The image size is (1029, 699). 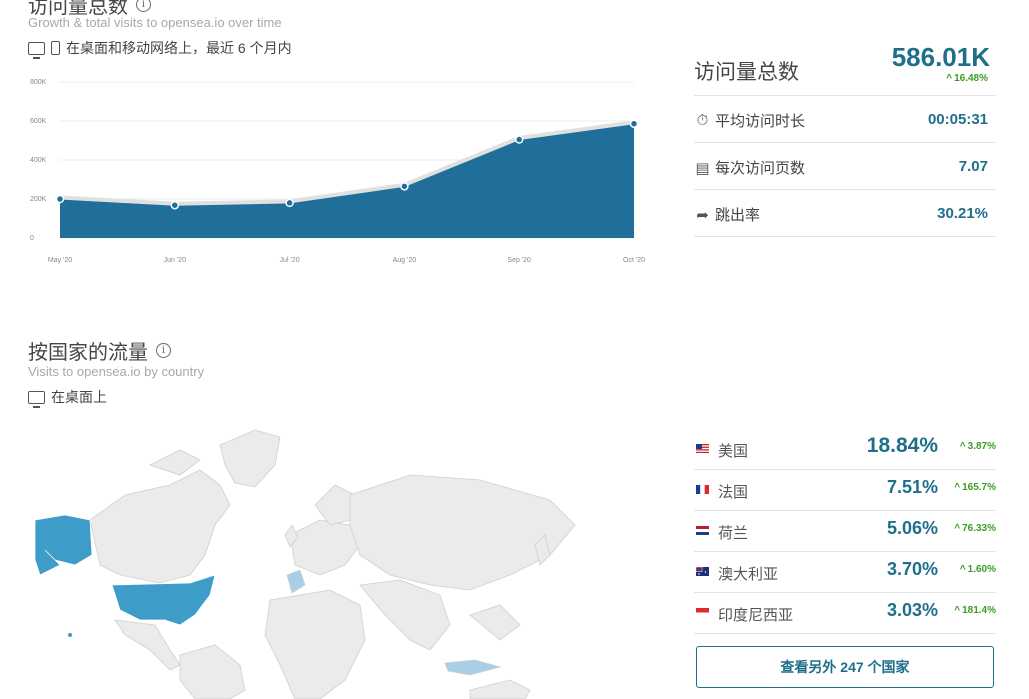 What do you see at coordinates (702, 530) in the screenshot?
I see `nl-flag-icon` at bounding box center [702, 530].